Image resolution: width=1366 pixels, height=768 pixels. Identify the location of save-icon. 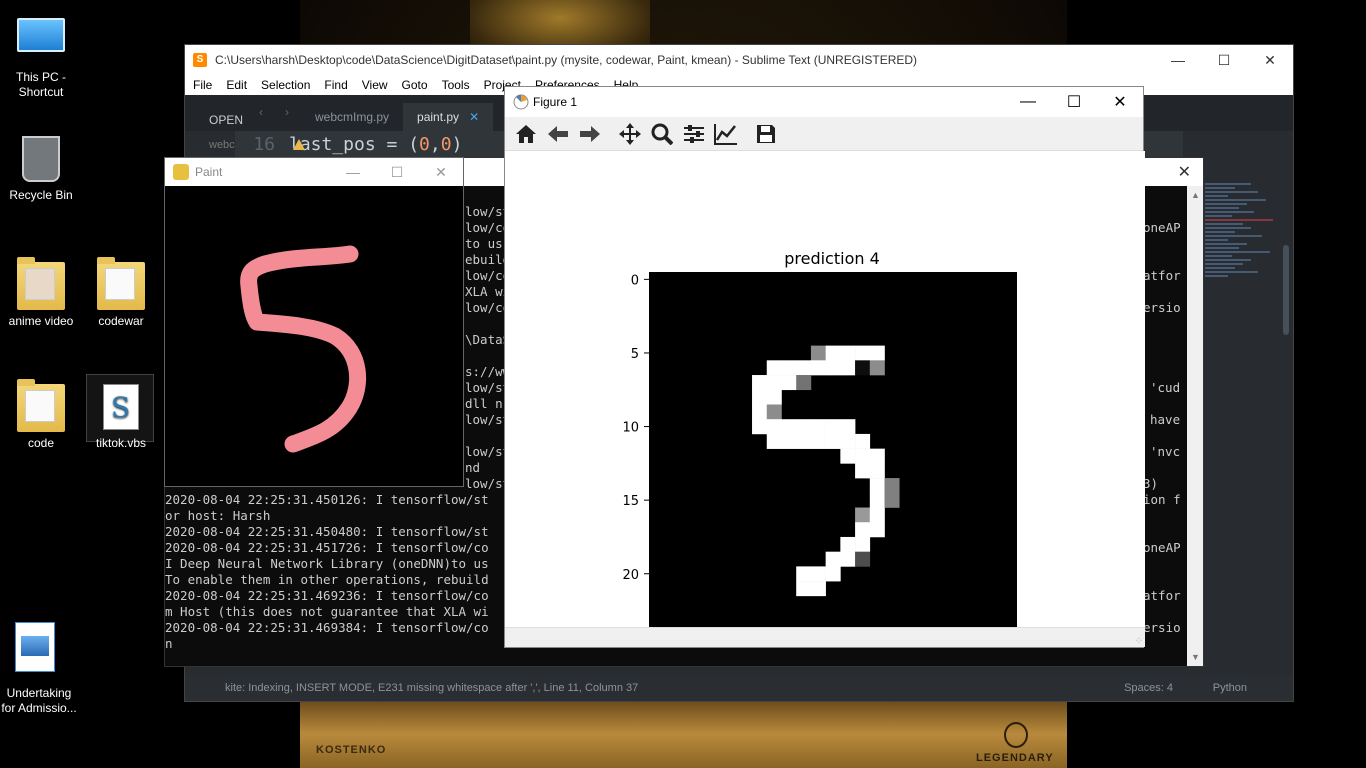
(766, 134).